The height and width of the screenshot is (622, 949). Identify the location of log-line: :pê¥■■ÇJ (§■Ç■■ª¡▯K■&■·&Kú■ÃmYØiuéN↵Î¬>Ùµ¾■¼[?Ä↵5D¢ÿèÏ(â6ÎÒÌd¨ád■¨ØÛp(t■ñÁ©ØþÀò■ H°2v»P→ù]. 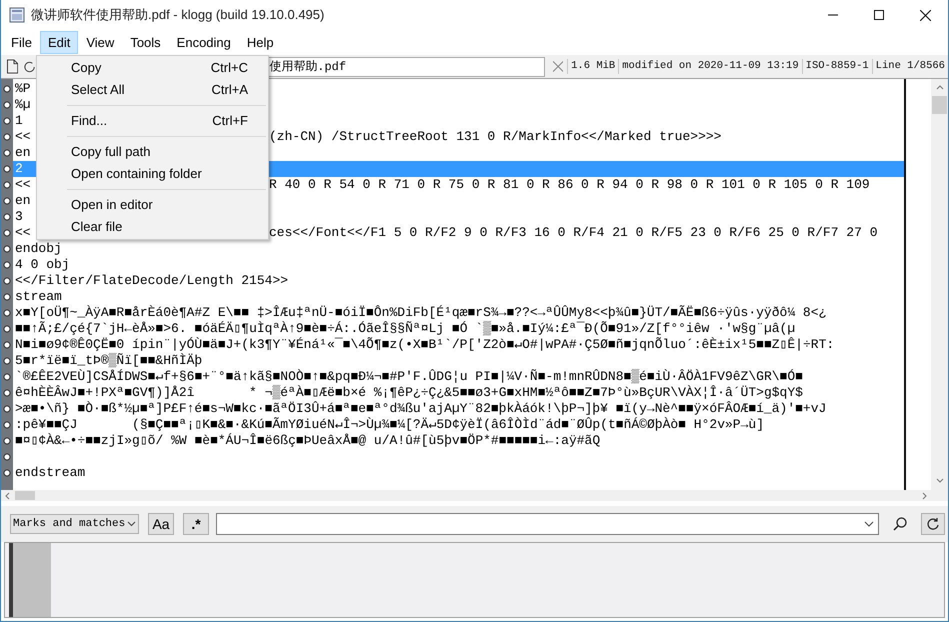
(389, 424).